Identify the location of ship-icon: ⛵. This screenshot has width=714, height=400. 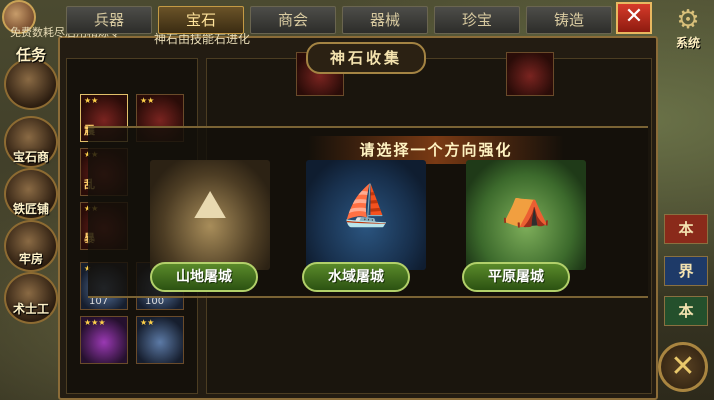
(366, 206).